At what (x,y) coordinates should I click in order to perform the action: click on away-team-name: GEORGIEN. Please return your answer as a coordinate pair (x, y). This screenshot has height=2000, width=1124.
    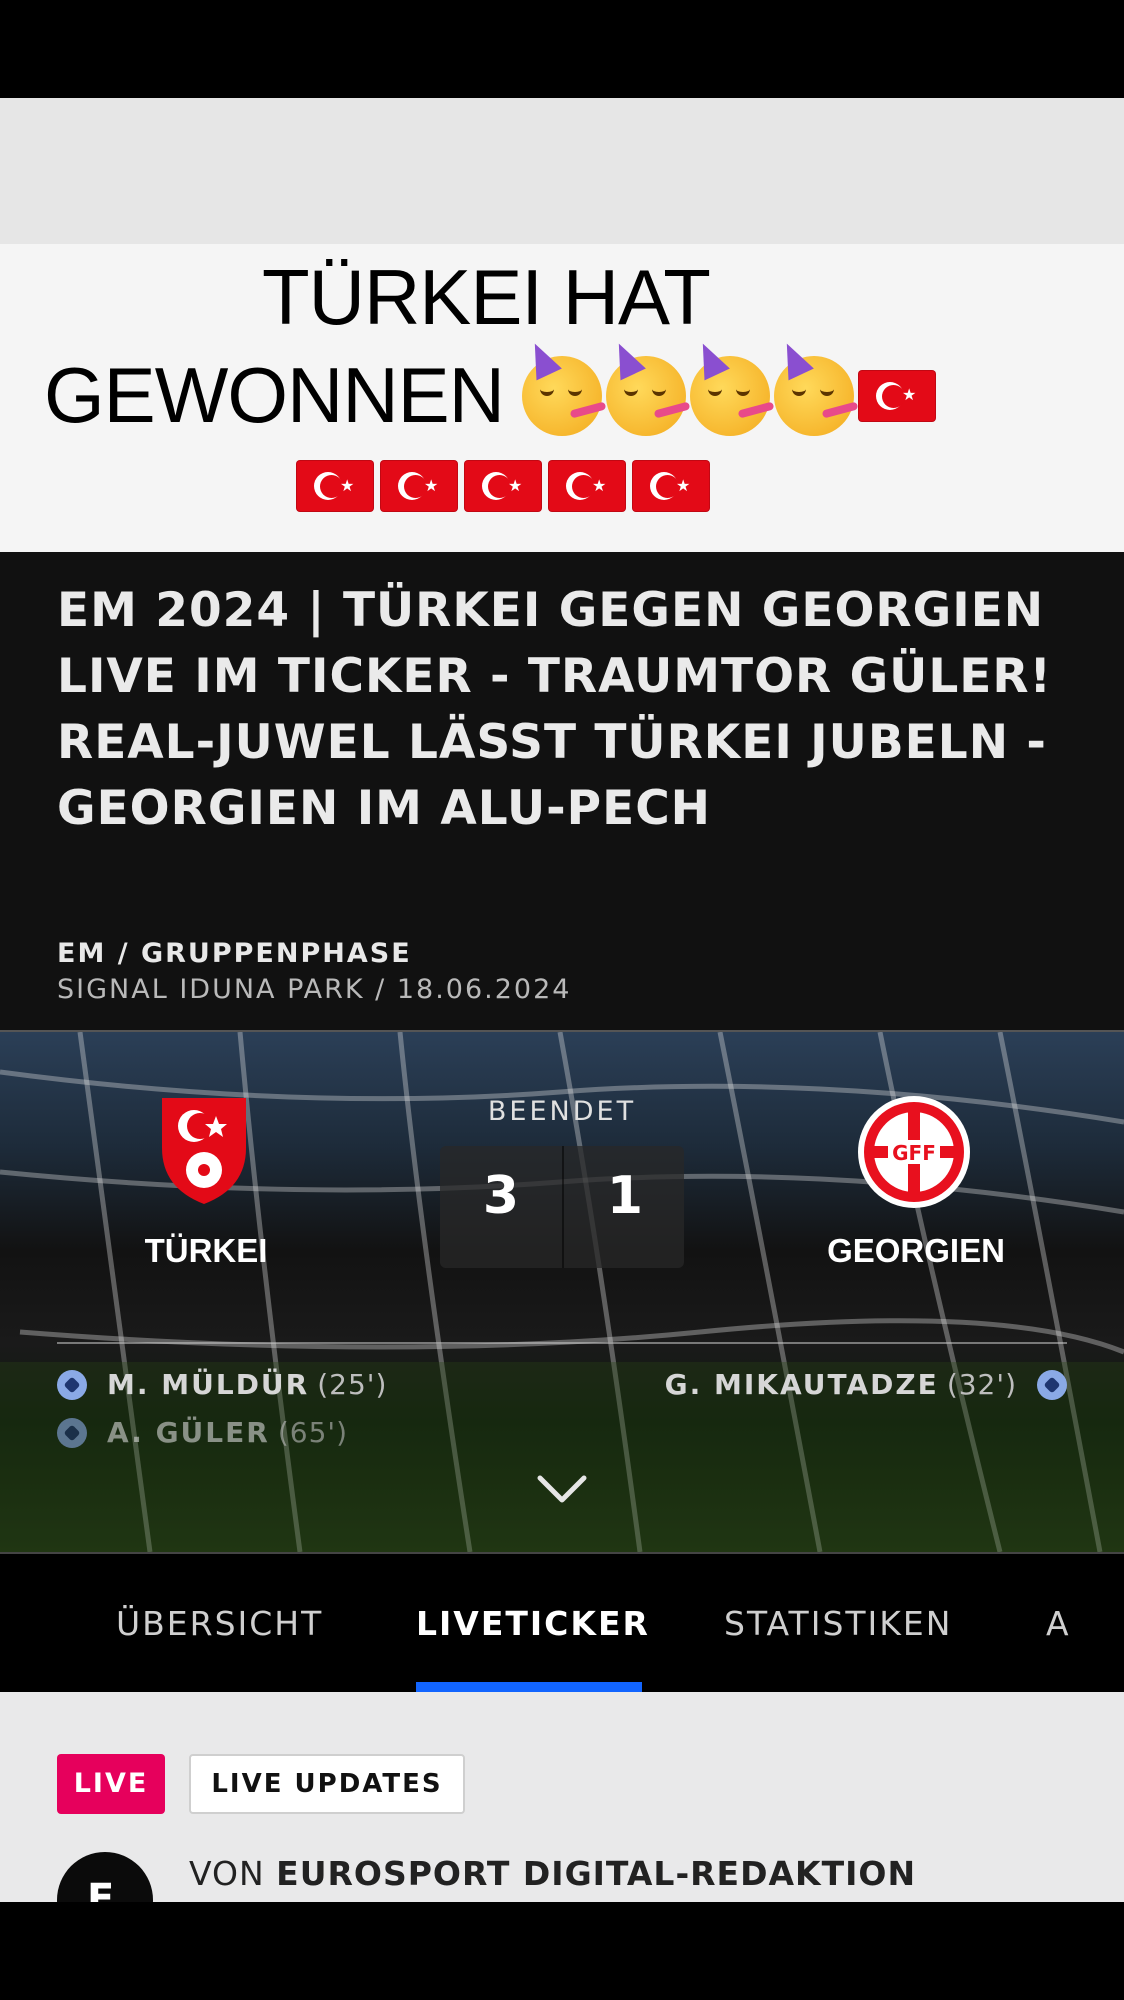
    Looking at the image, I should click on (916, 1250).